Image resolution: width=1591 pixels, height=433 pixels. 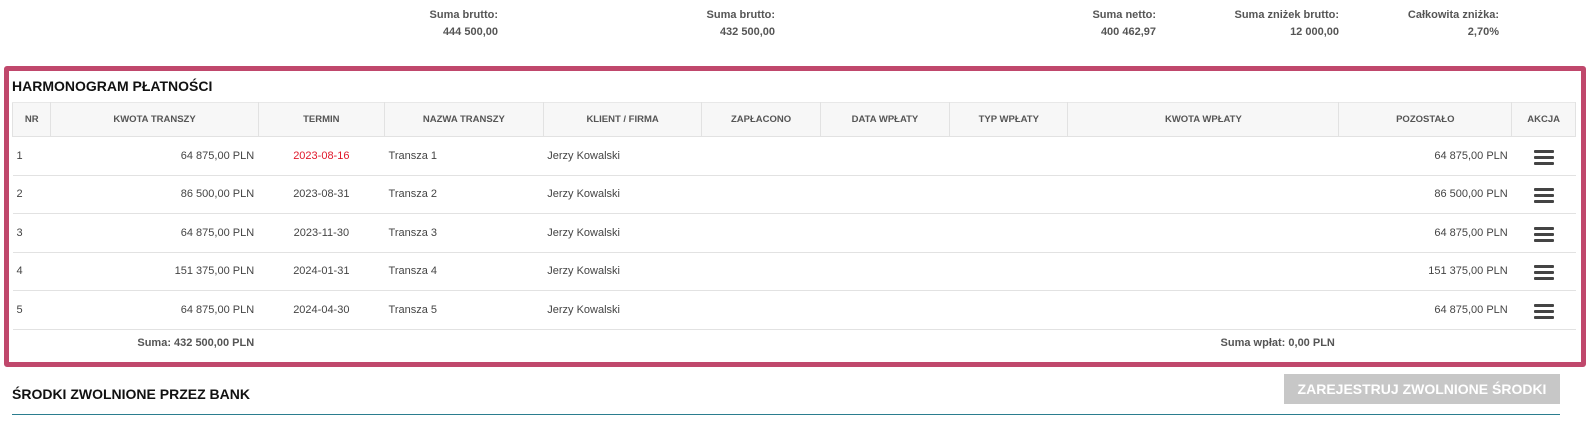 I want to click on cell-remaining: 151 375,00 PLN, so click(x=1425, y=271).